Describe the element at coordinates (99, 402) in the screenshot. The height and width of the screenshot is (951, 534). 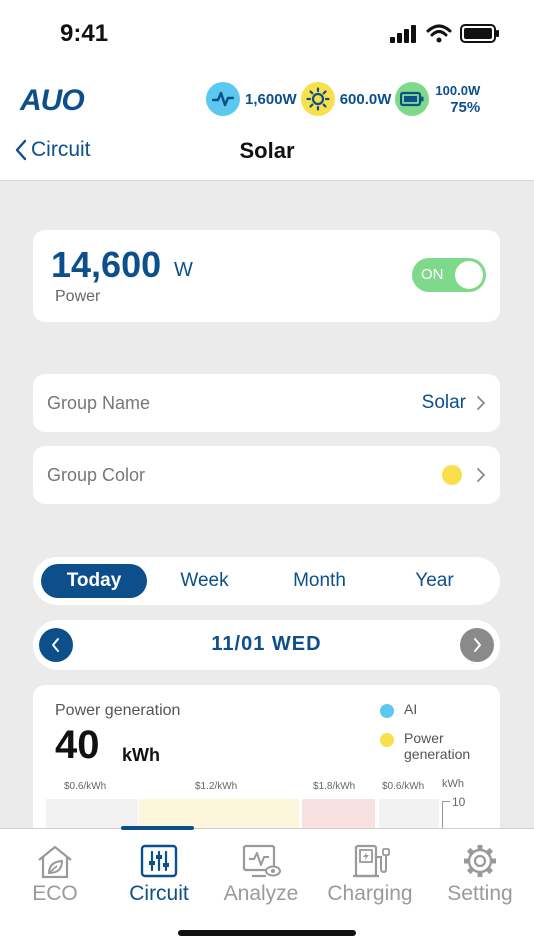
I see `group-name-label: Group Name` at that location.